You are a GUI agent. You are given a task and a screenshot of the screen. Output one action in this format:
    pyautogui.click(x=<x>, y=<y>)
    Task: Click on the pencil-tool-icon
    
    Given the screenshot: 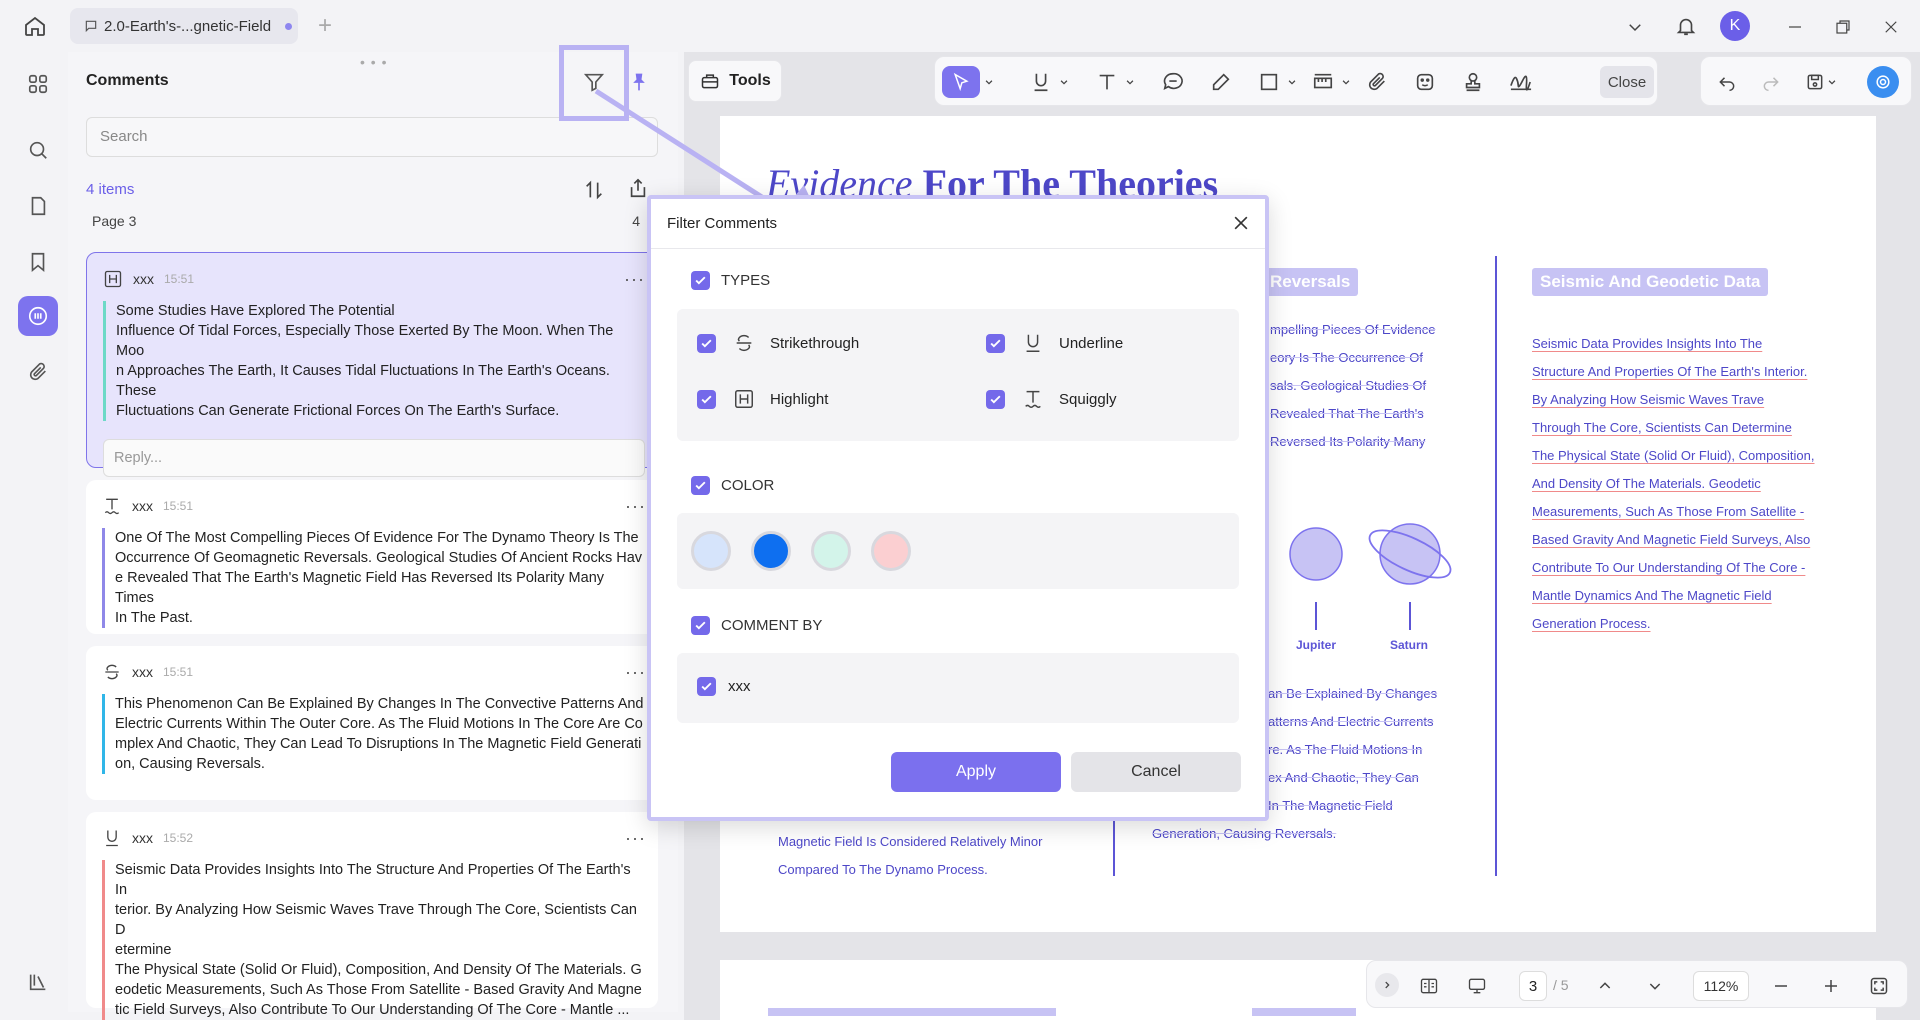 What is the action you would take?
    pyautogui.click(x=1221, y=82)
    